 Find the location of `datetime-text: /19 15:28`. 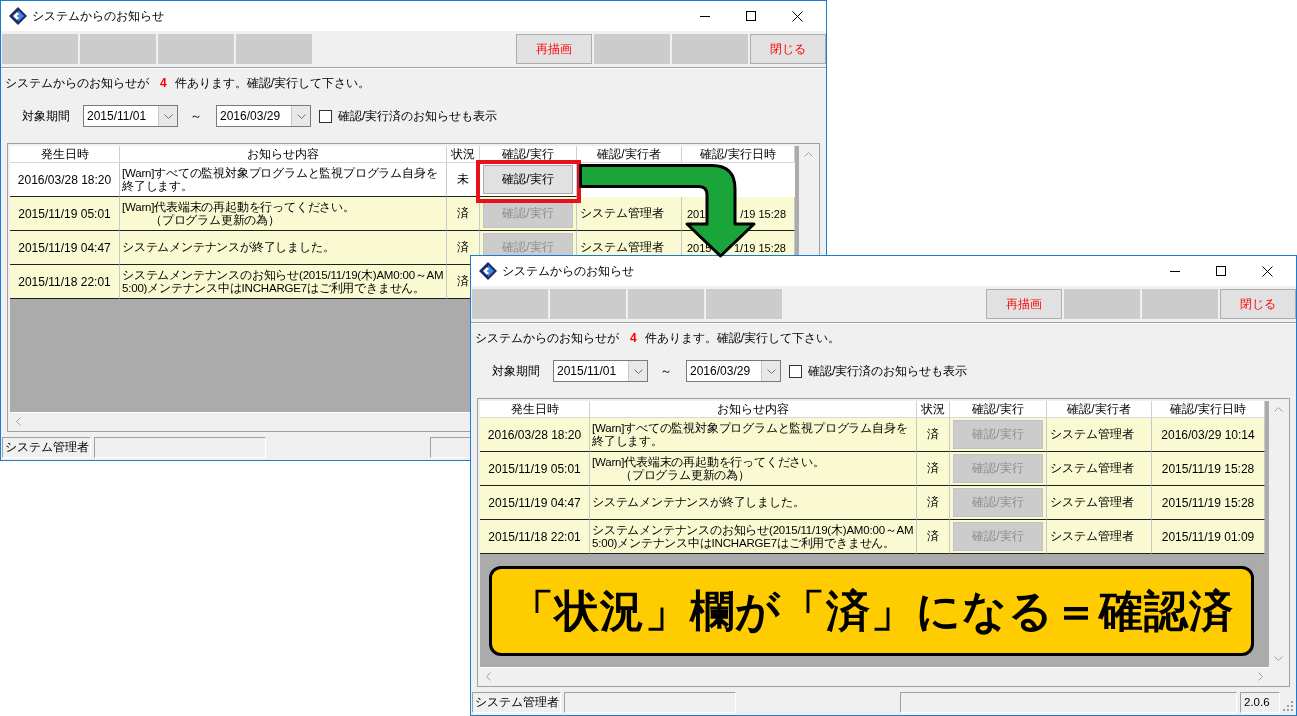

datetime-text: /19 15:28 is located at coordinates (763, 213).